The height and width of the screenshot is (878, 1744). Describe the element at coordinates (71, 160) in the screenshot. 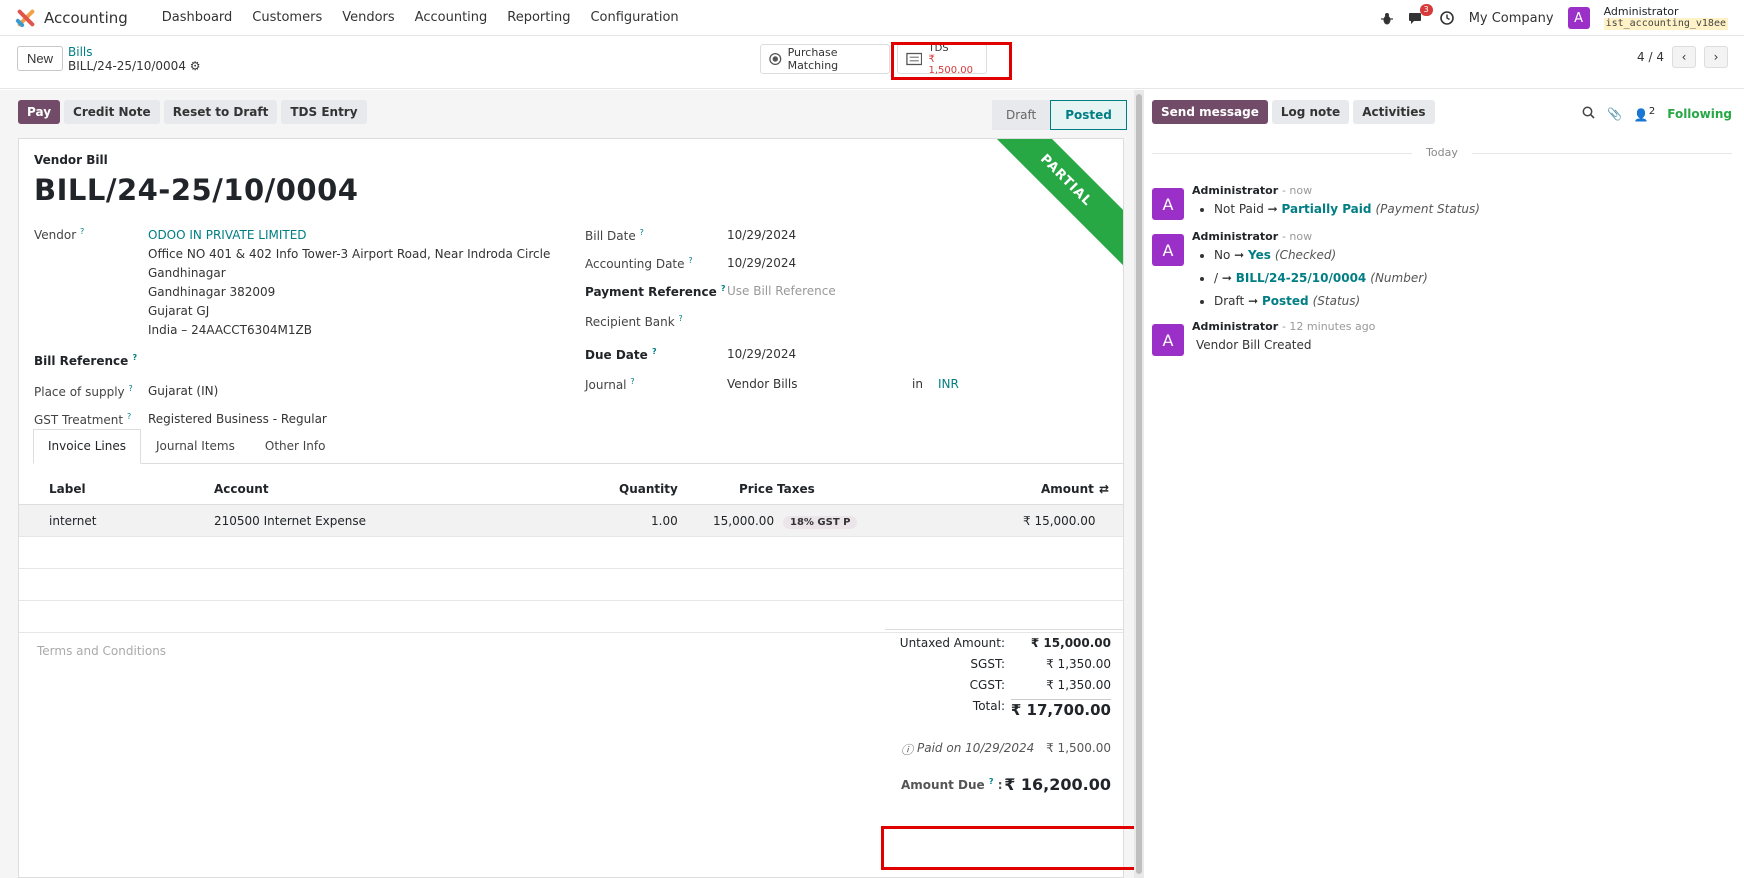

I see `document-type: Vendor Bill` at that location.